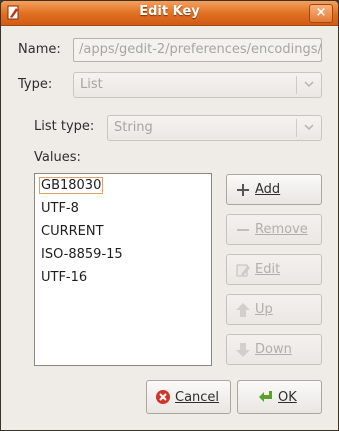 This screenshot has width=339, height=431. Describe the element at coordinates (35, 84) in the screenshot. I see `type-label: Type:` at that location.